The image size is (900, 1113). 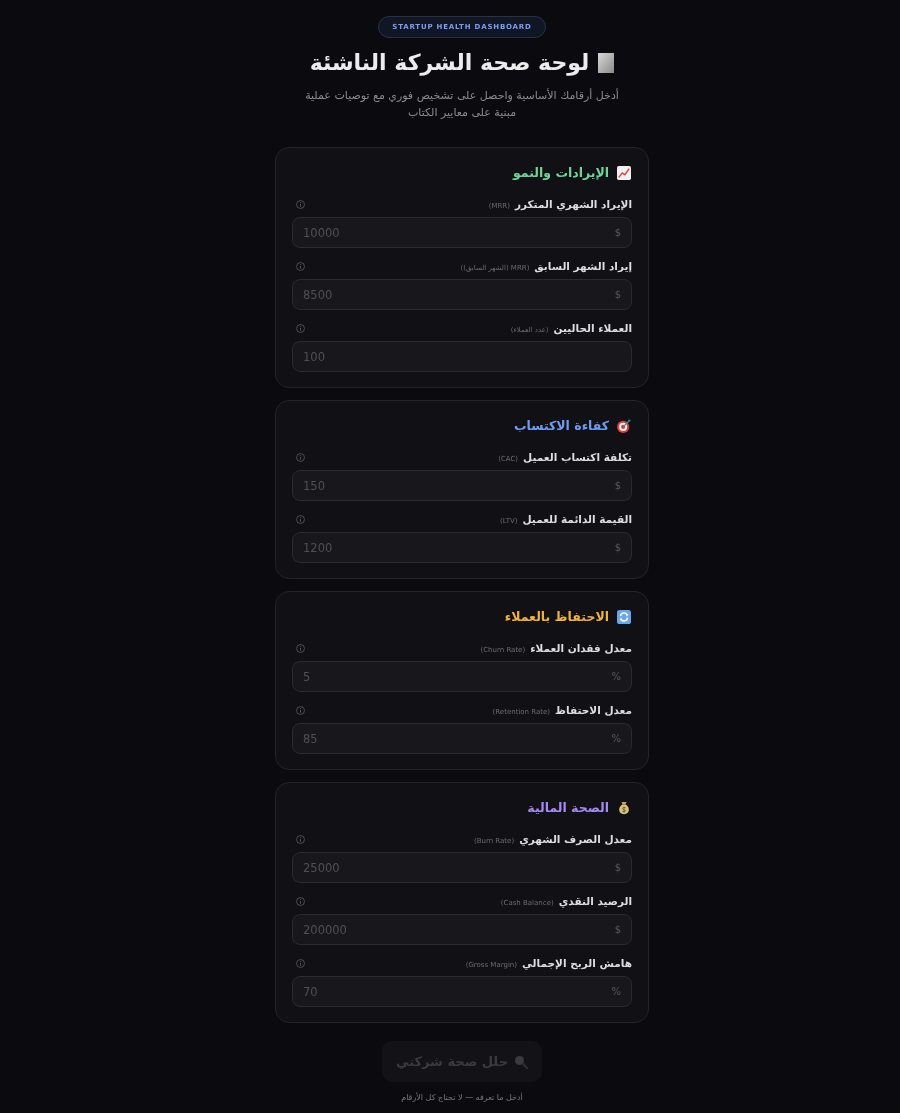 I want to click on field-label: الإيراد الشهري المتكرر, so click(x=573, y=204).